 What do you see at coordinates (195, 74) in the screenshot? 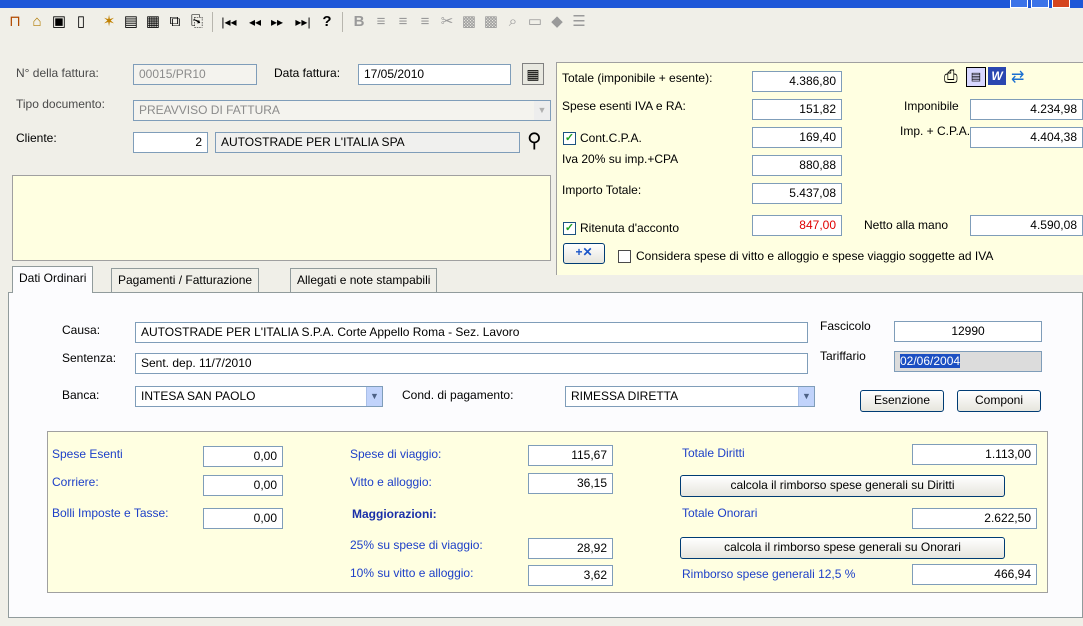
I see `invoice-number-field: 00015/PR10` at bounding box center [195, 74].